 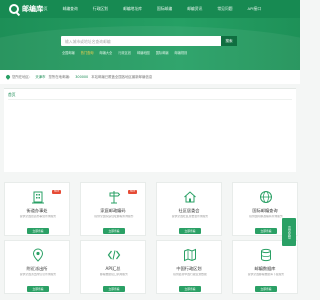 I want to click on service-desc: 提供全国家庭住址邮编查询服务, so click(x=114, y=216).